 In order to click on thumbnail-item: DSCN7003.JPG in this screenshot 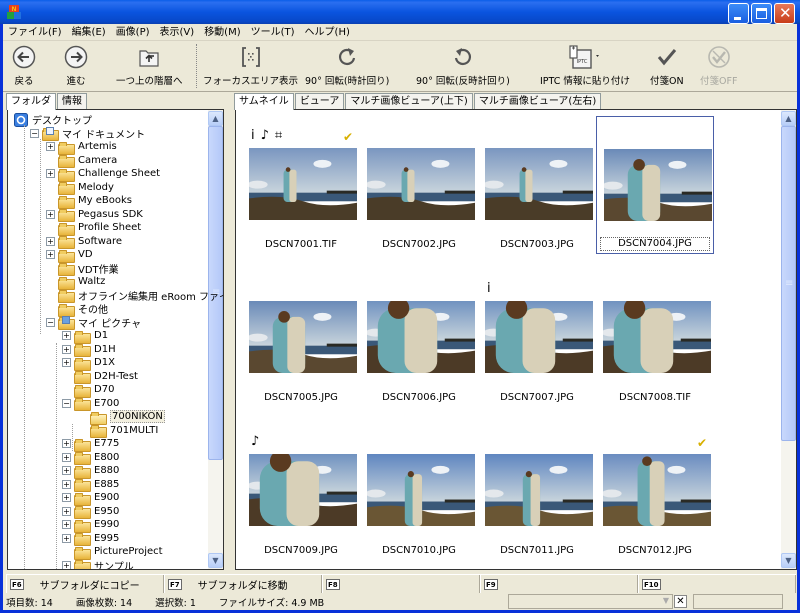, I will do `click(537, 185)`.